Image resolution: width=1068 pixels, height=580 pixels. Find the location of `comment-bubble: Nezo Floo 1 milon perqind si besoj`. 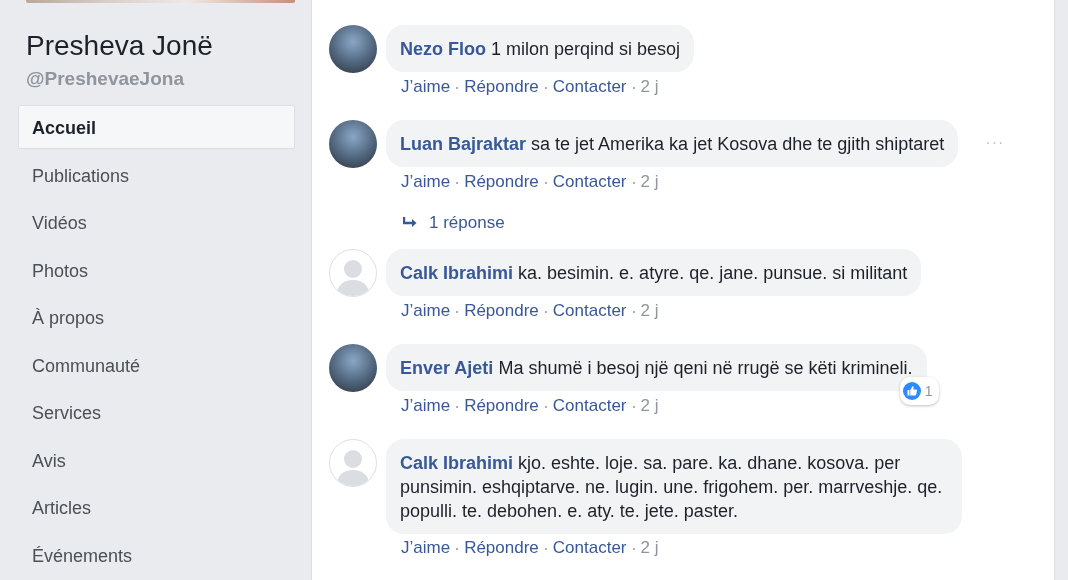

comment-bubble: Nezo Floo 1 milon perqind si besoj is located at coordinates (540, 48).